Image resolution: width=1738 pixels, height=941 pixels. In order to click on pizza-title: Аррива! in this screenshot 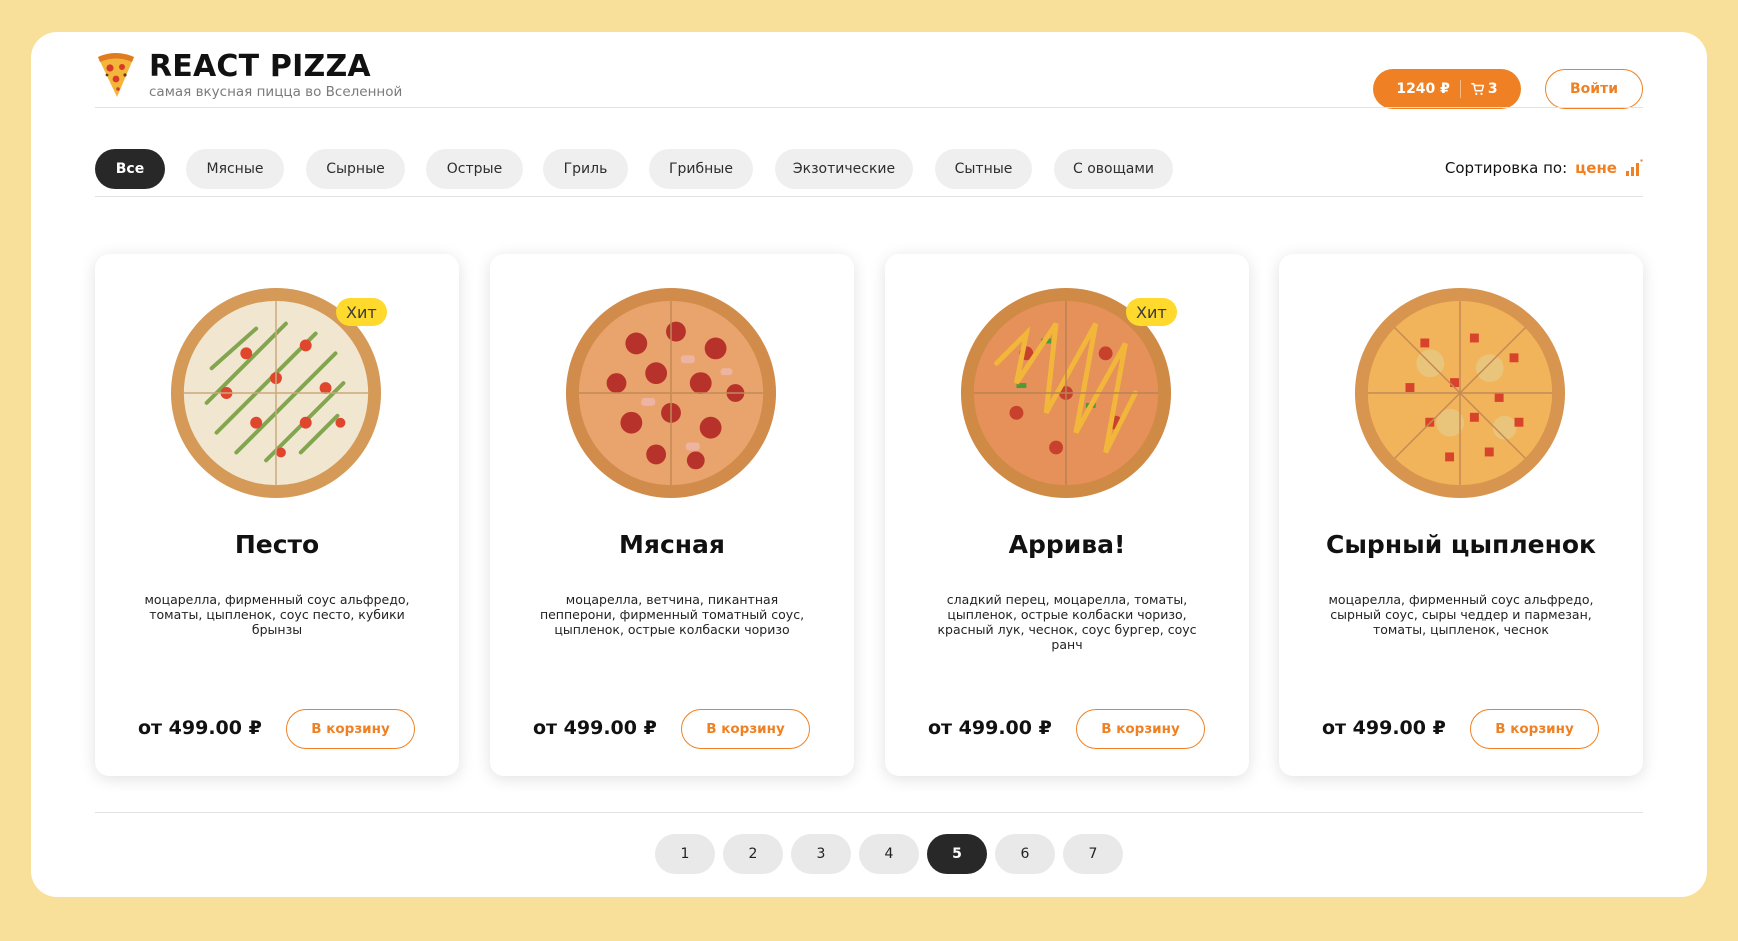, I will do `click(1067, 544)`.